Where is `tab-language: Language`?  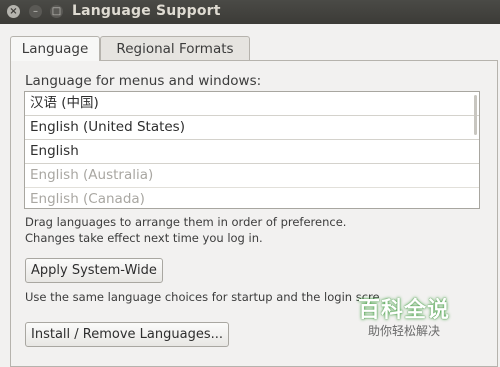
tab-language: Language is located at coordinates (55, 48).